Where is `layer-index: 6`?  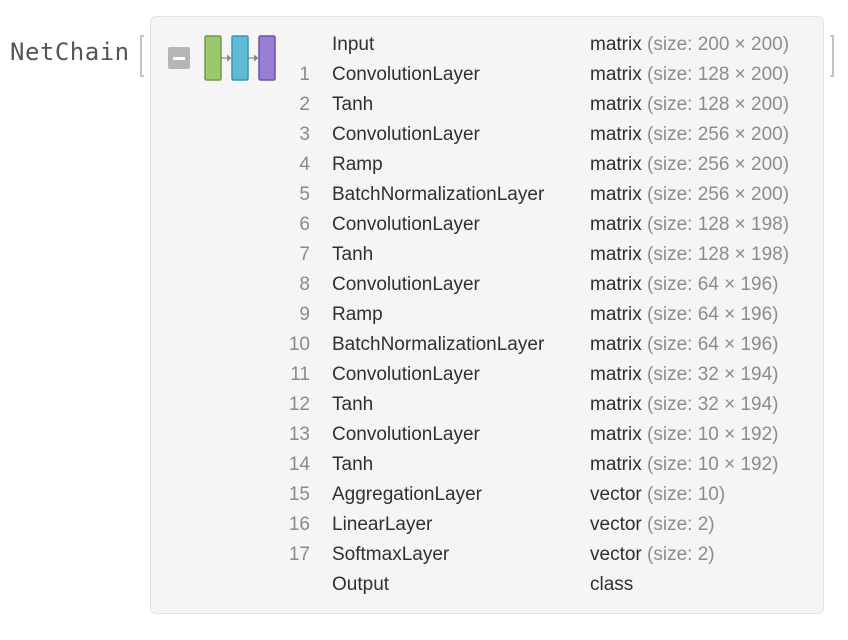
layer-index: 6 is located at coordinates (304, 224).